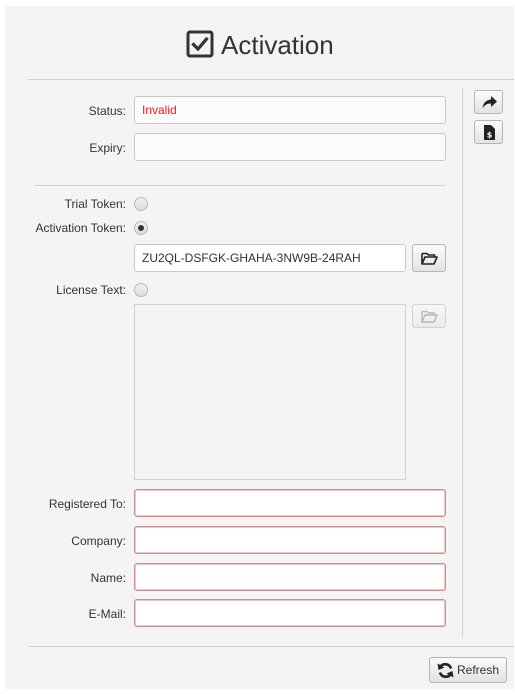  What do you see at coordinates (200, 44) in the screenshot?
I see `checkbox-checked-icon` at bounding box center [200, 44].